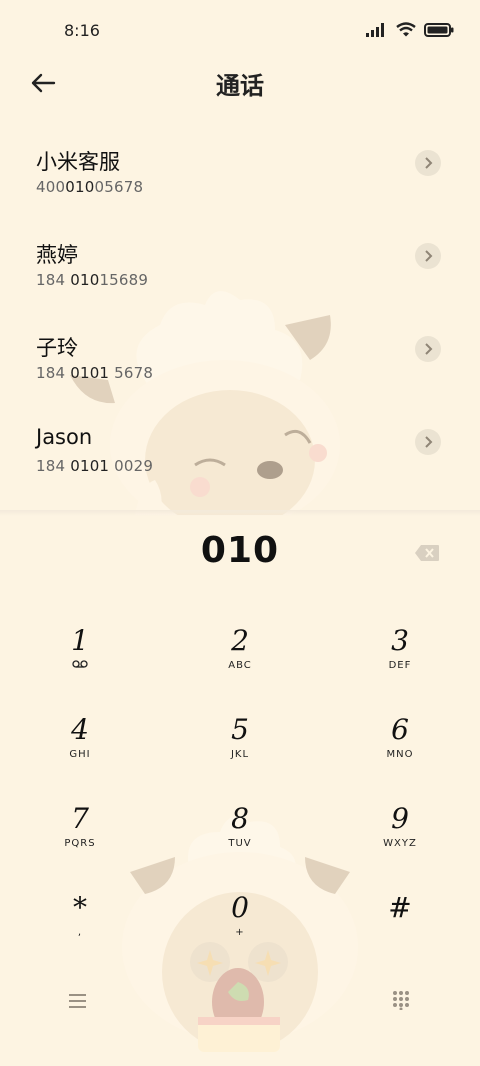  I want to click on key-digit: #, so click(400, 907).